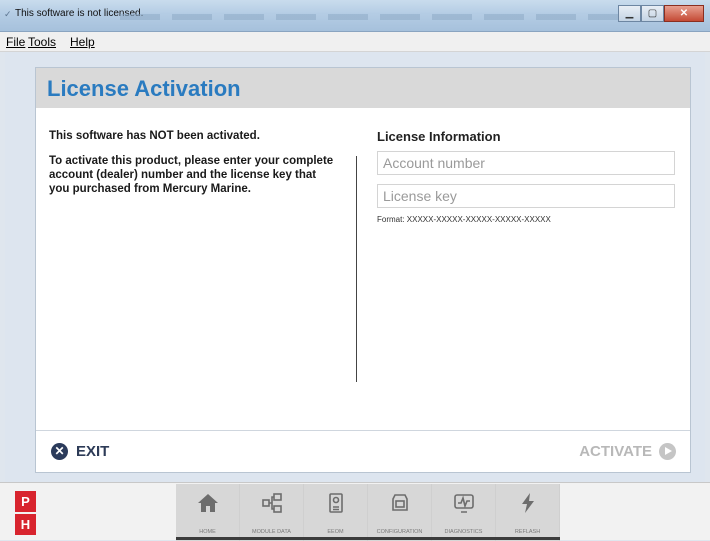  I want to click on nav-module-data: MODULE DATA, so click(272, 512).